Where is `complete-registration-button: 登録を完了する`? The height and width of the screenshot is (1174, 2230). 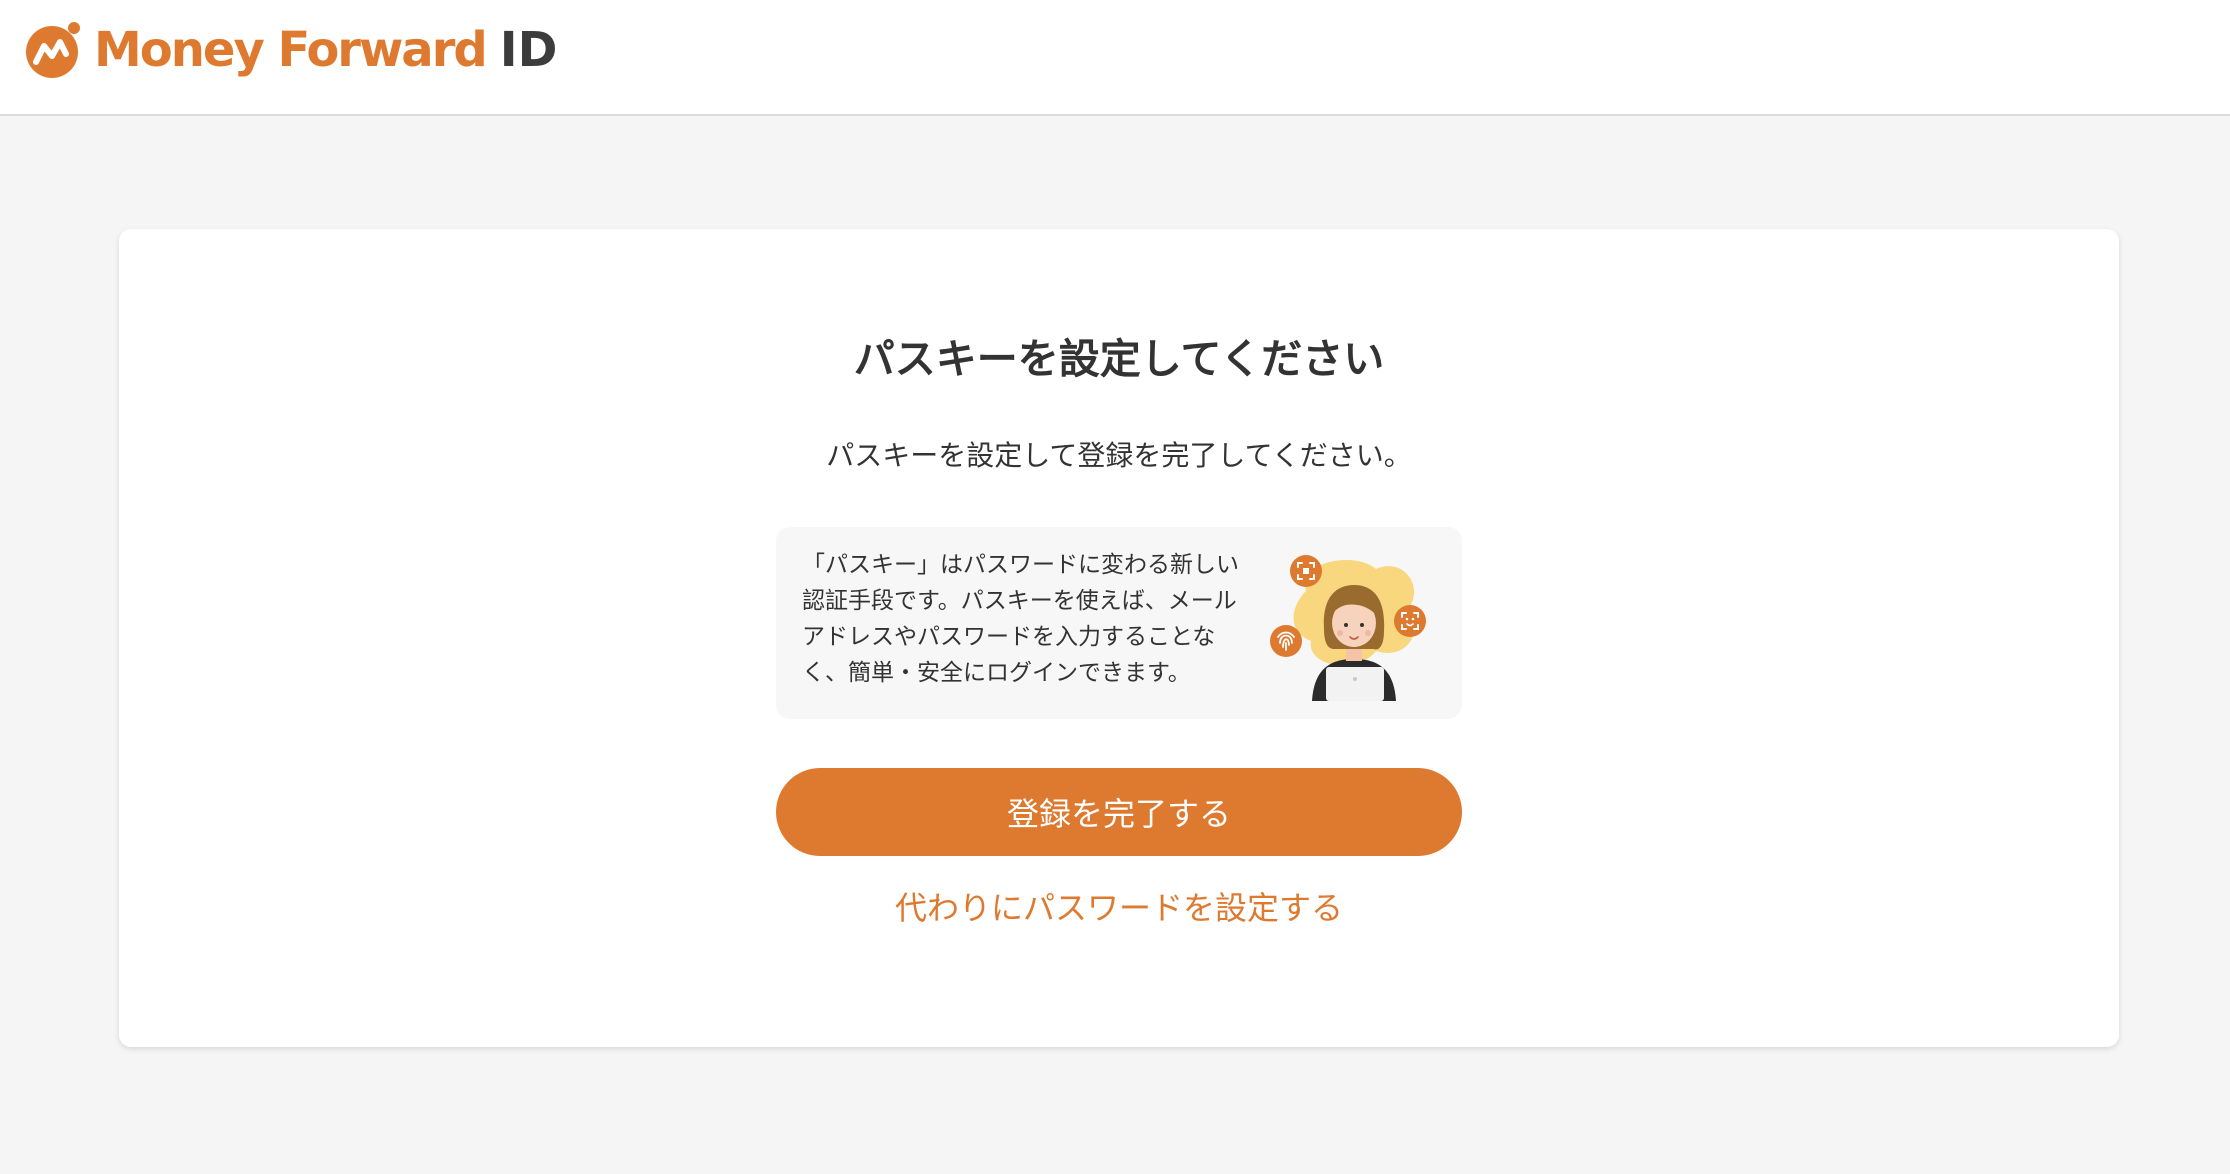
complete-registration-button: 登録を完了する is located at coordinates (1119, 812).